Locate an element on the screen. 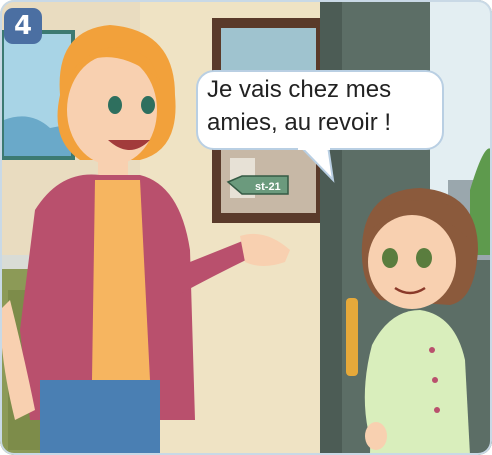  door-edge is located at coordinates (331, 227).